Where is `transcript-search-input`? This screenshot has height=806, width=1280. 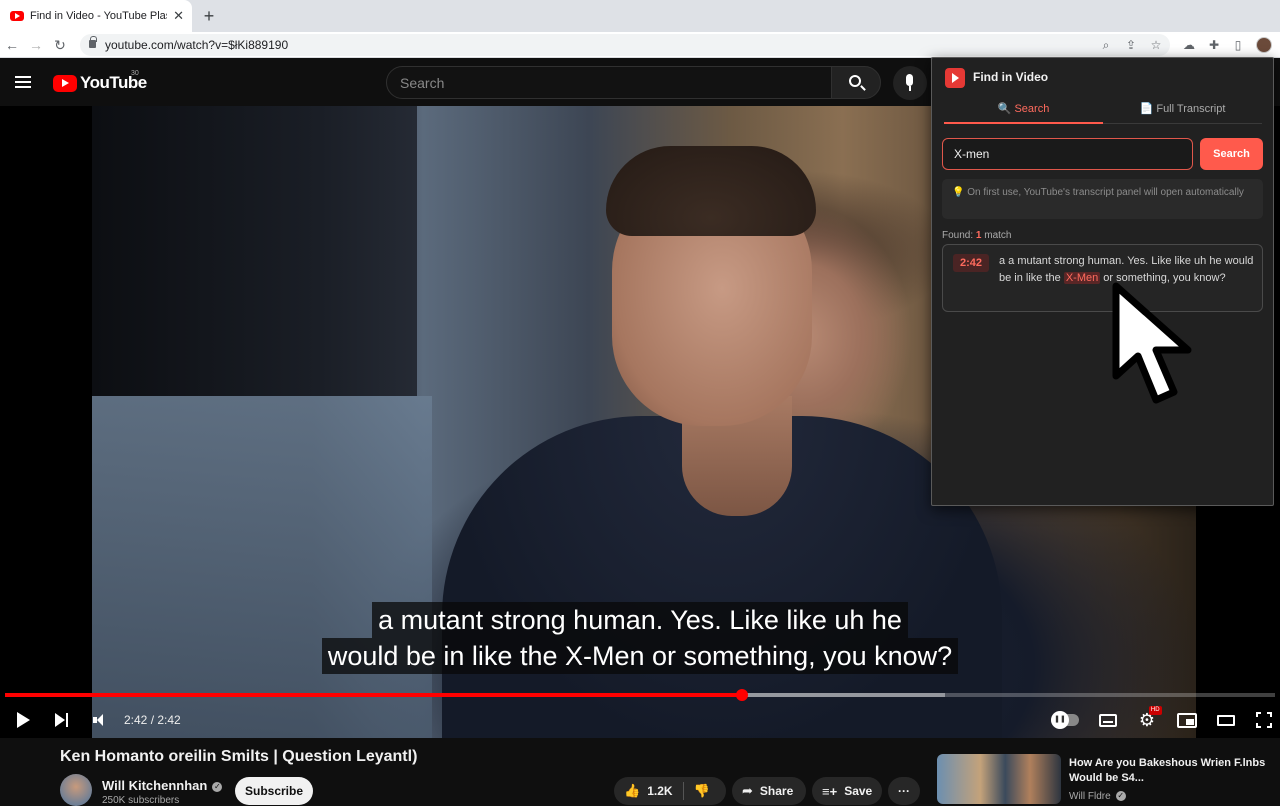 transcript-search-input is located at coordinates (1067, 154).